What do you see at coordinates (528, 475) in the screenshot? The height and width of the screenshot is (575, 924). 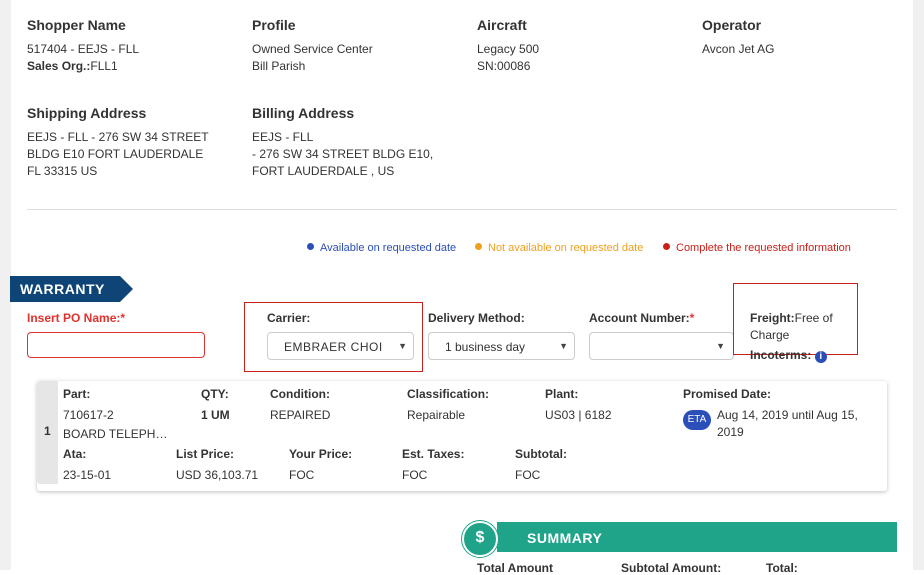 I see `subtotal-value: FOC` at bounding box center [528, 475].